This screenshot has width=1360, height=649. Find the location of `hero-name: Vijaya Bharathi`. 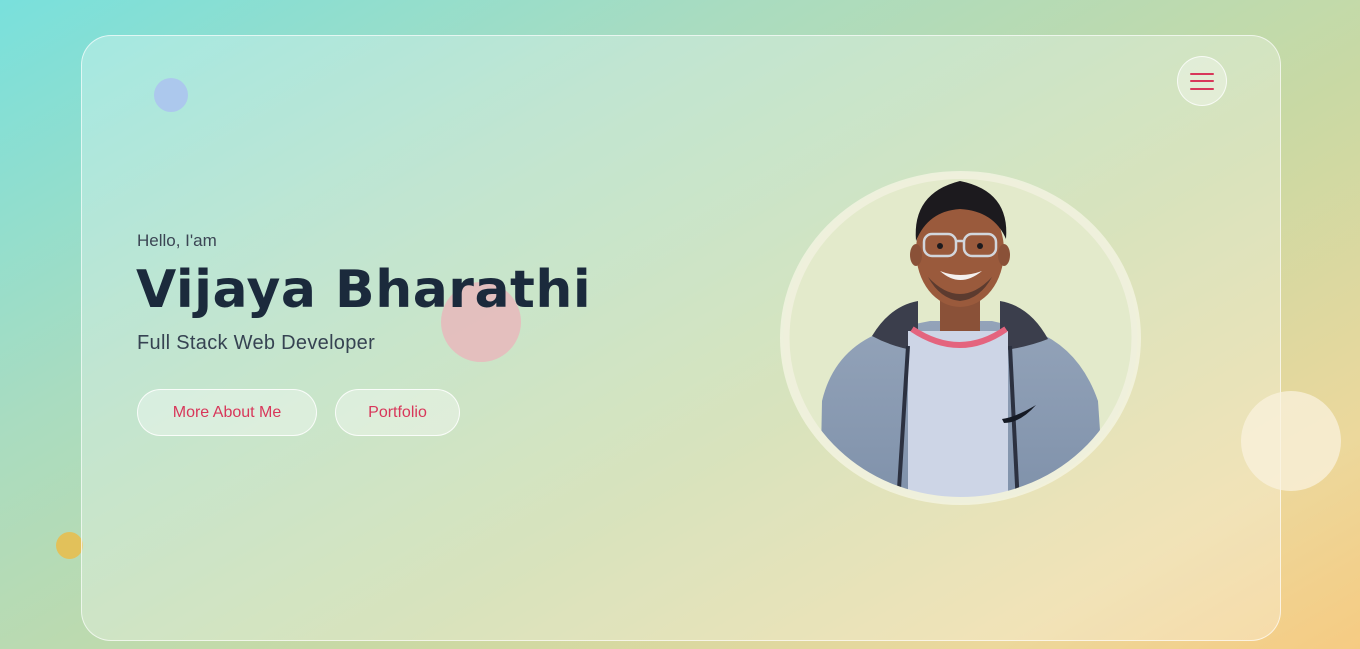

hero-name: Vijaya Bharathi is located at coordinates (364, 290).